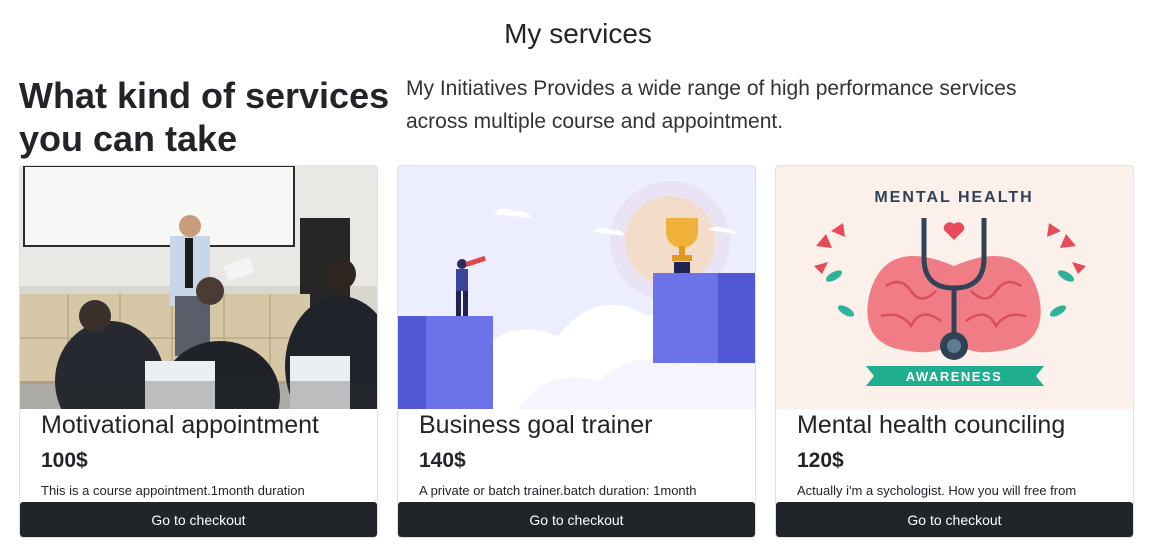 Image resolution: width=1156 pixels, height=555 pixels. Describe the element at coordinates (954, 376) in the screenshot. I see `illustration-ribbon-text: AWARENESS` at that location.